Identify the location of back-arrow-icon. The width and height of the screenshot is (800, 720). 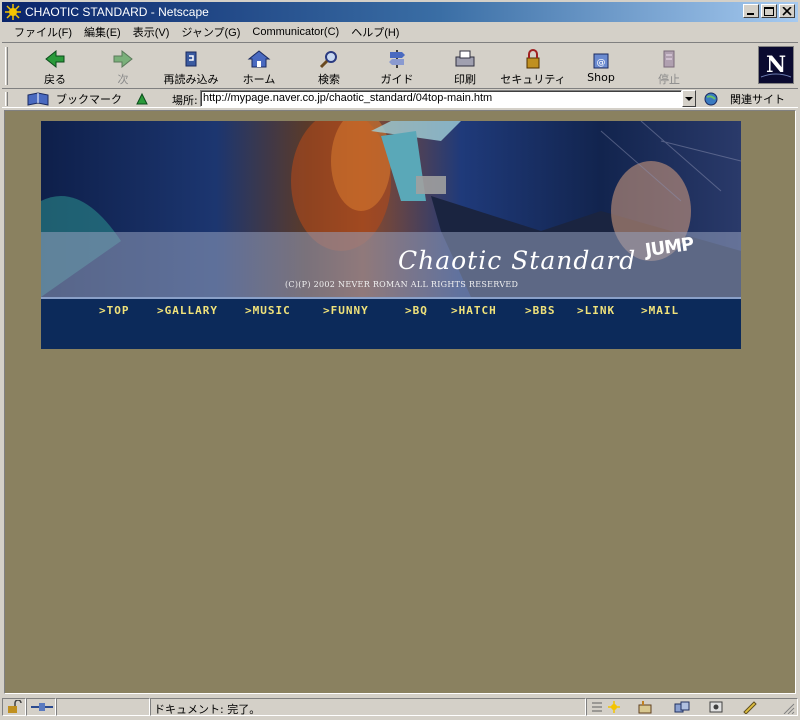
(55, 59).